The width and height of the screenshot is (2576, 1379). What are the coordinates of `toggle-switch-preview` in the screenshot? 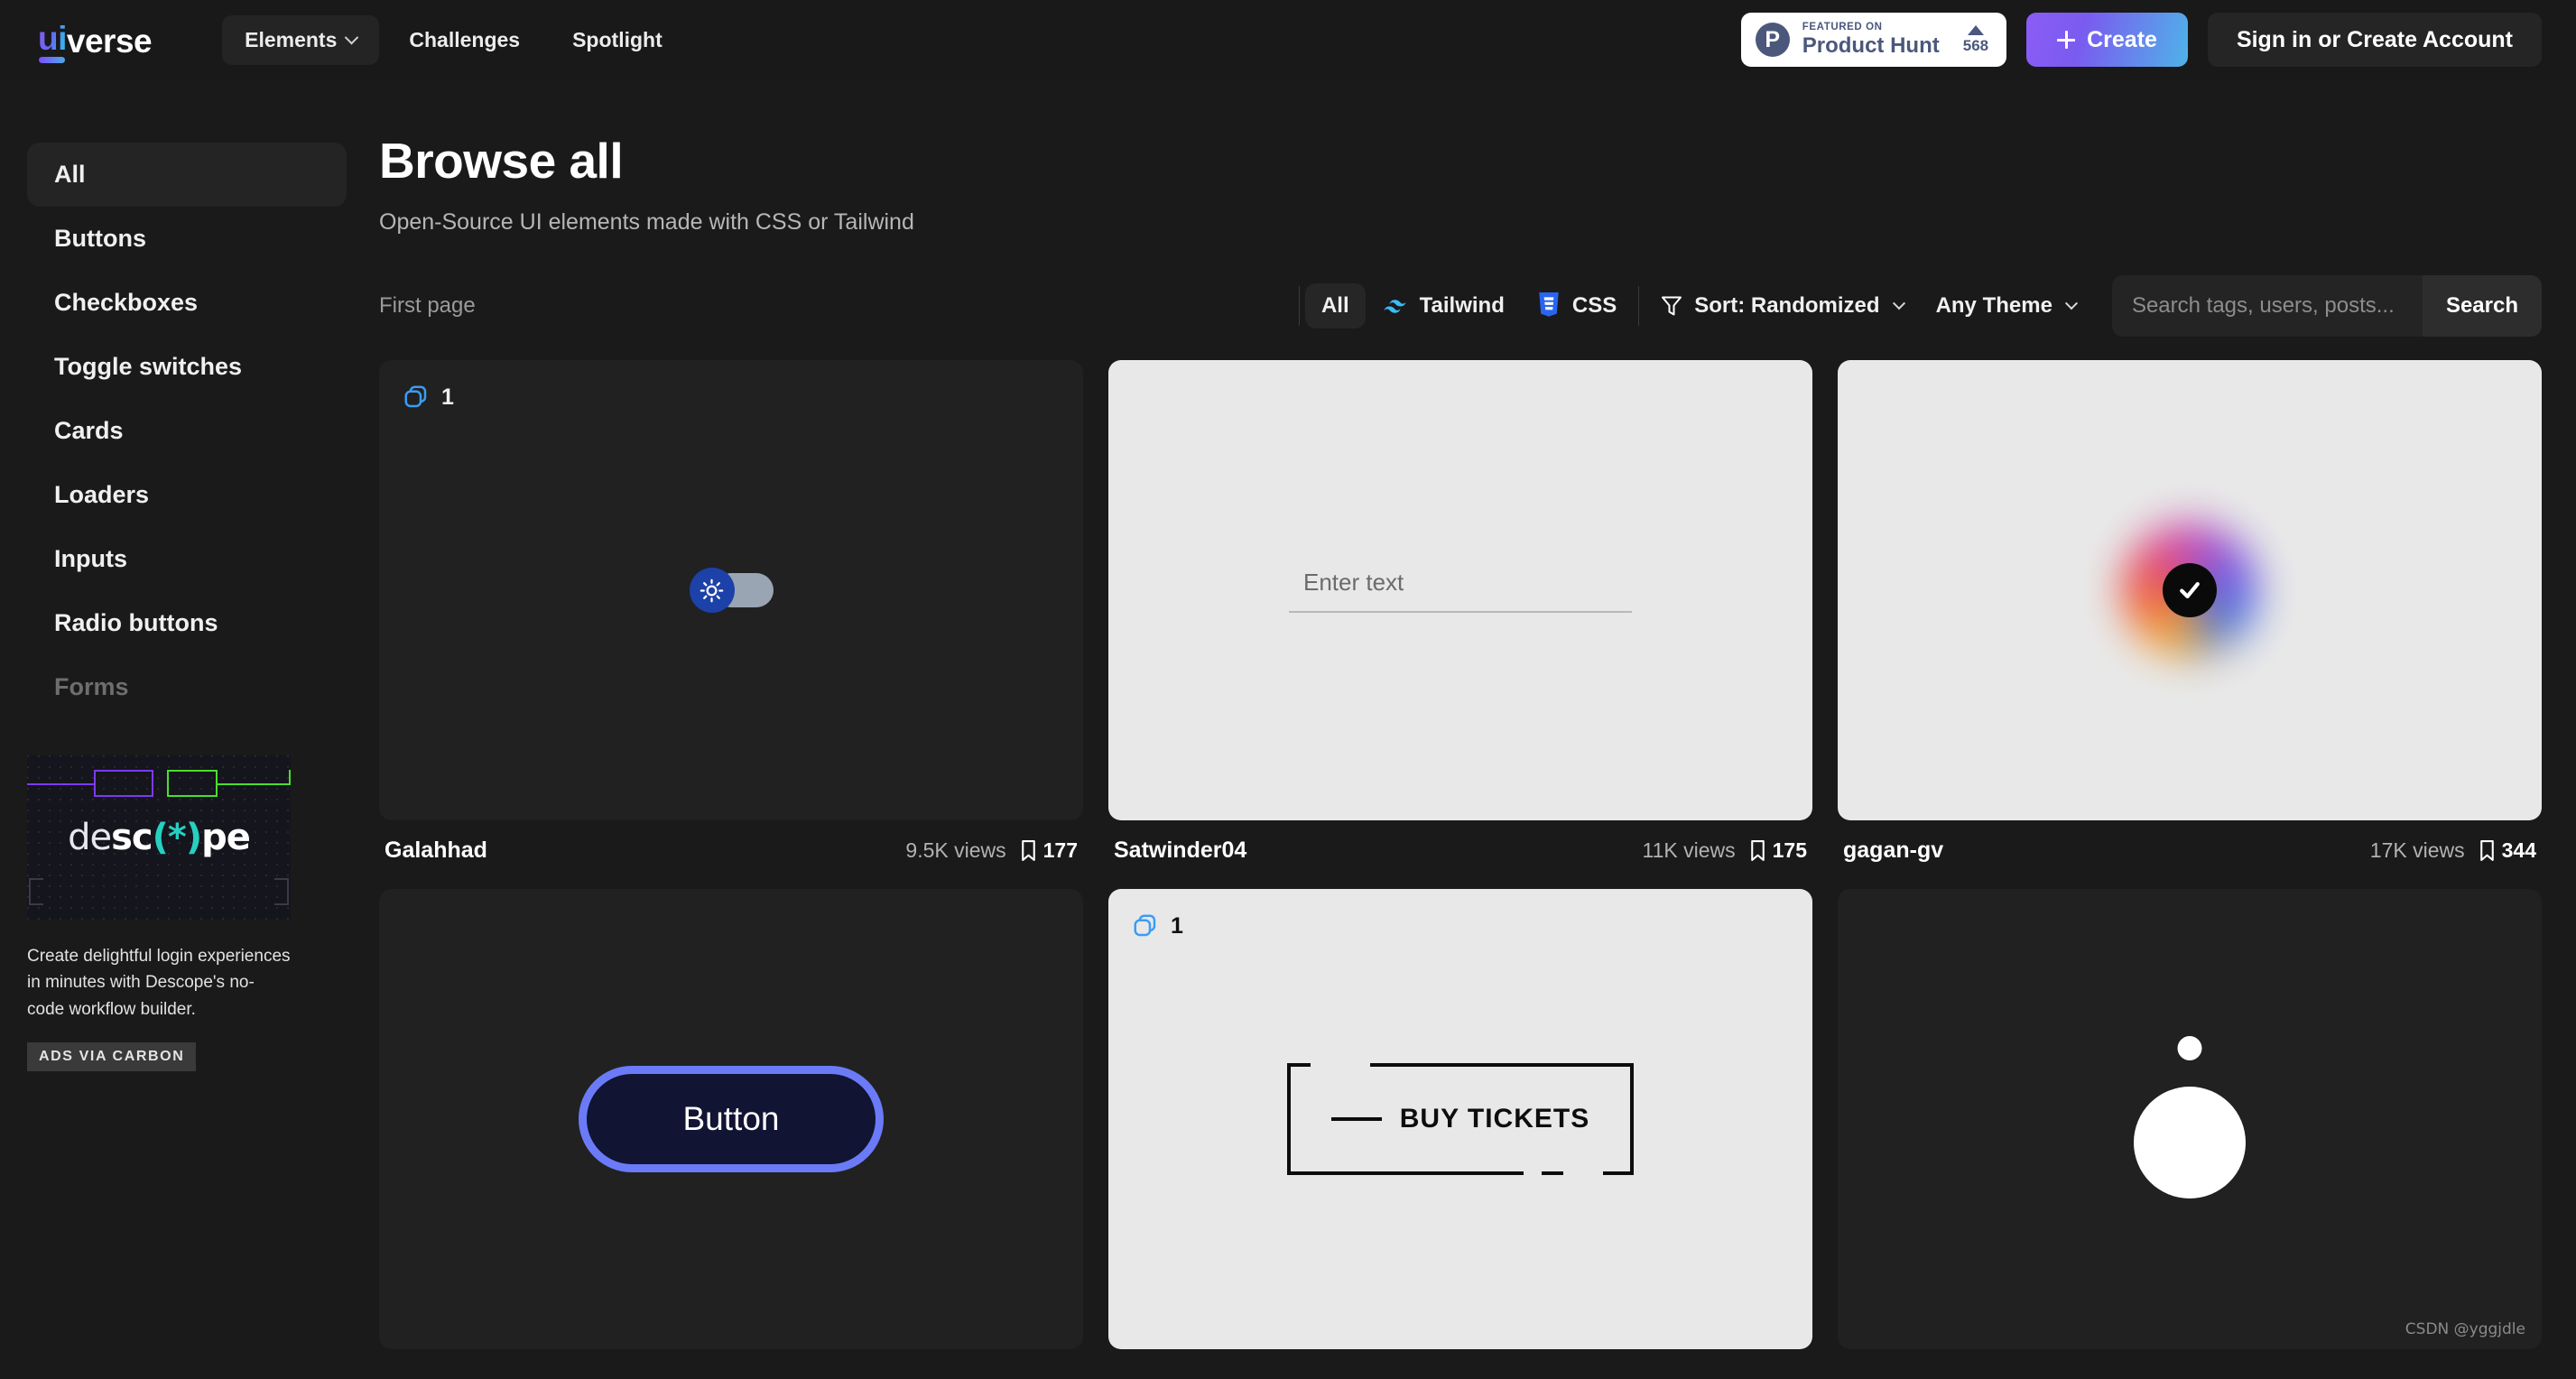 It's located at (731, 590).